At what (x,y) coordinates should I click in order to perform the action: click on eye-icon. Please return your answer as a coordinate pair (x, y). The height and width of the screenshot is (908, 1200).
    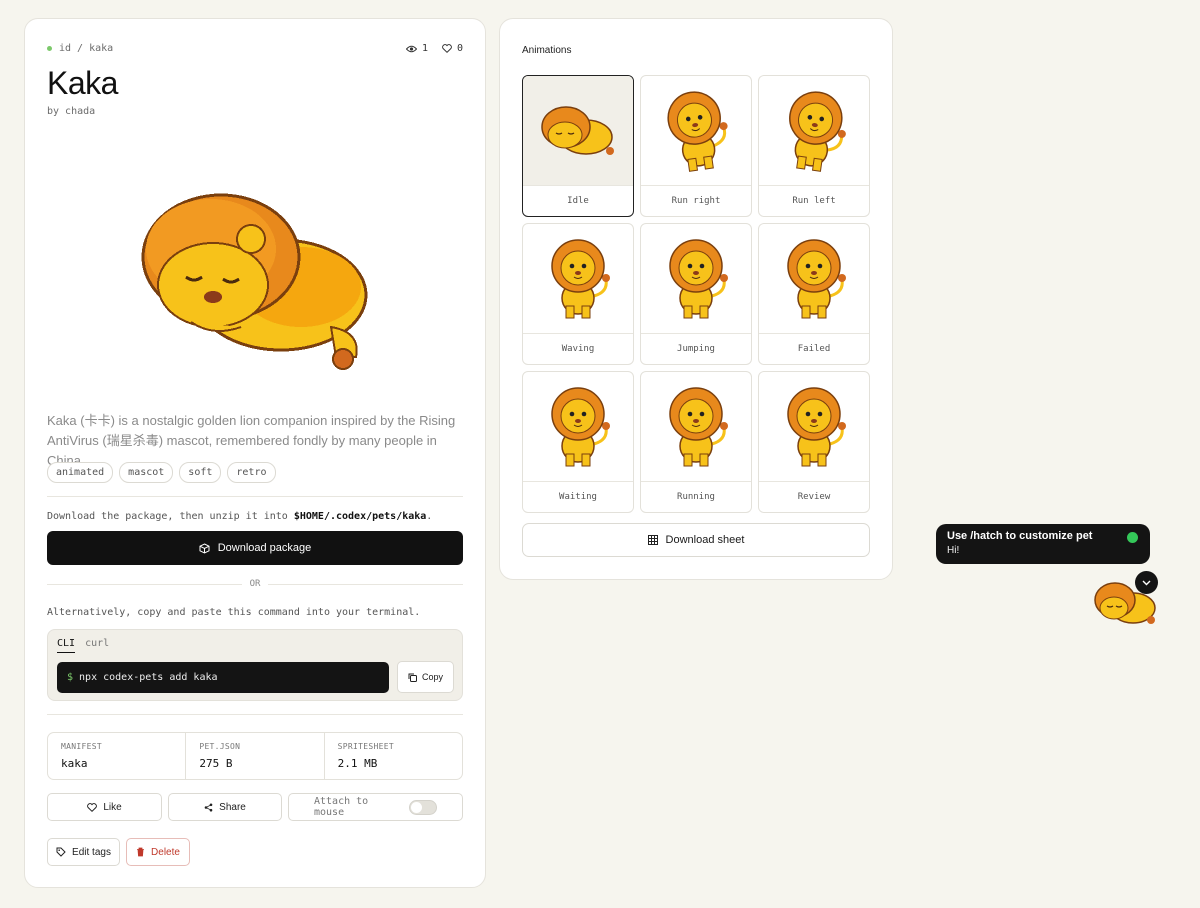
    Looking at the image, I should click on (411, 48).